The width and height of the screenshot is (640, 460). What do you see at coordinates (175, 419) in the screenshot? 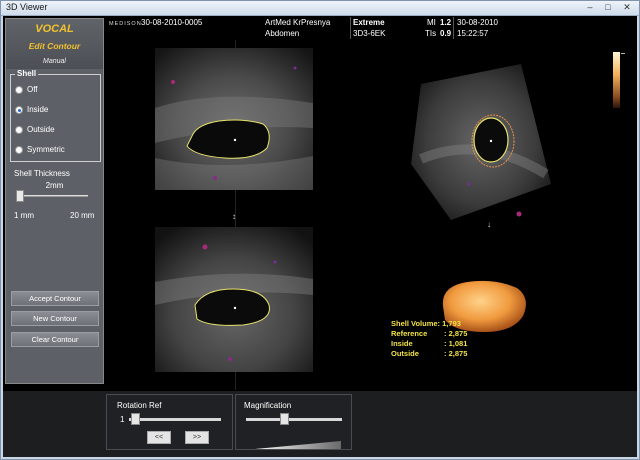
I see `rotation-ref-slider` at bounding box center [175, 419].